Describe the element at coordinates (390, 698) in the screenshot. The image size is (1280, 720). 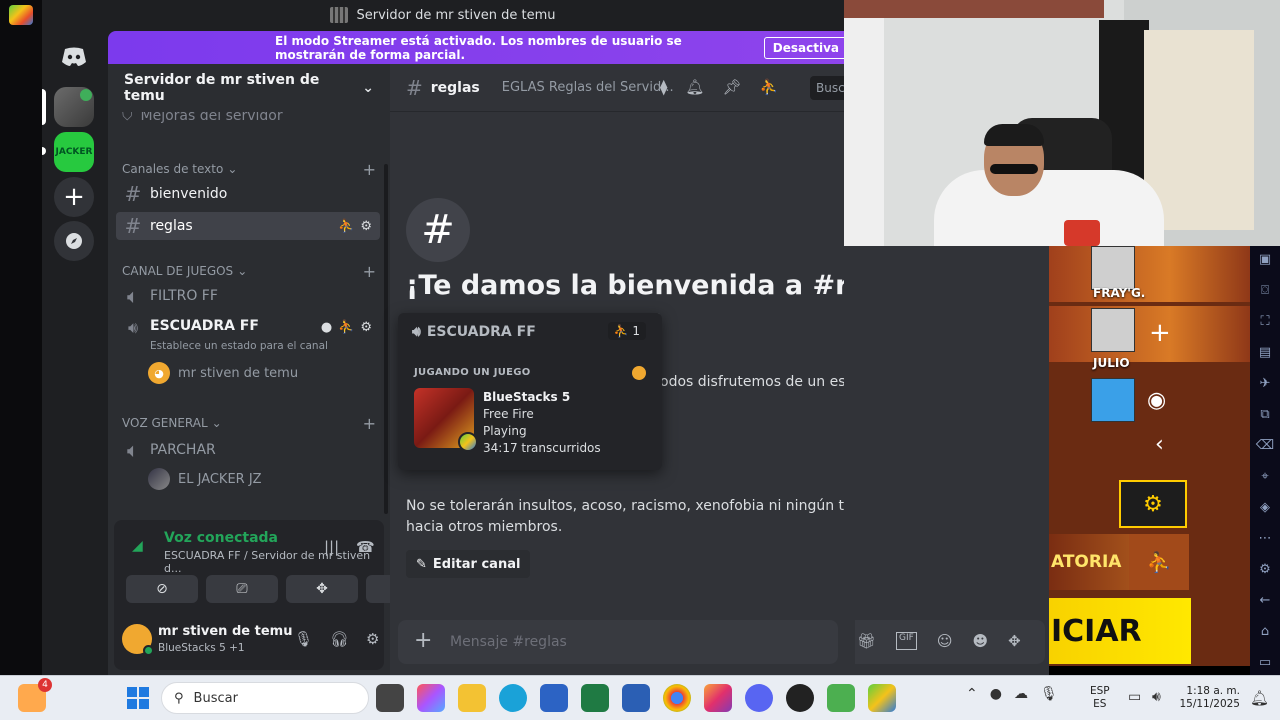
I see `task-view-icon` at that location.